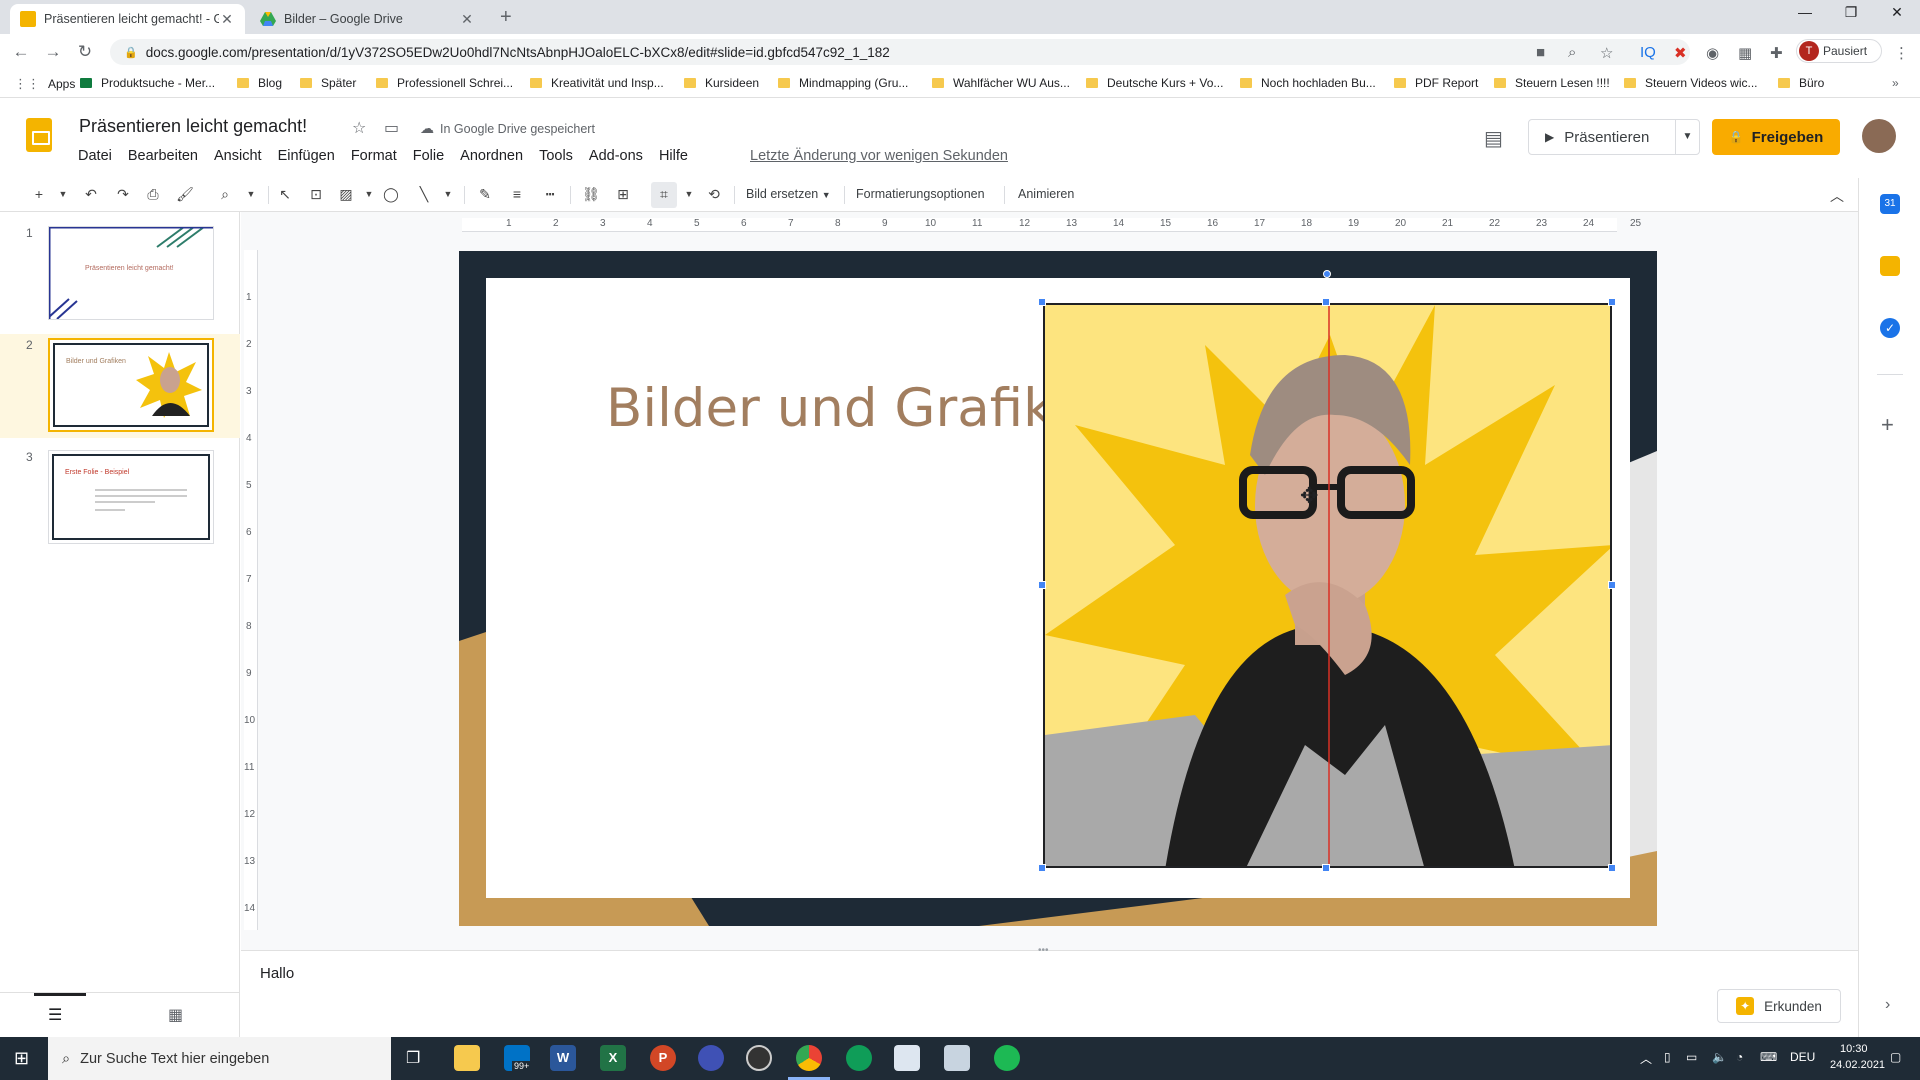  Describe the element at coordinates (1851, 12) in the screenshot. I see `restore-icon: ❐` at that location.